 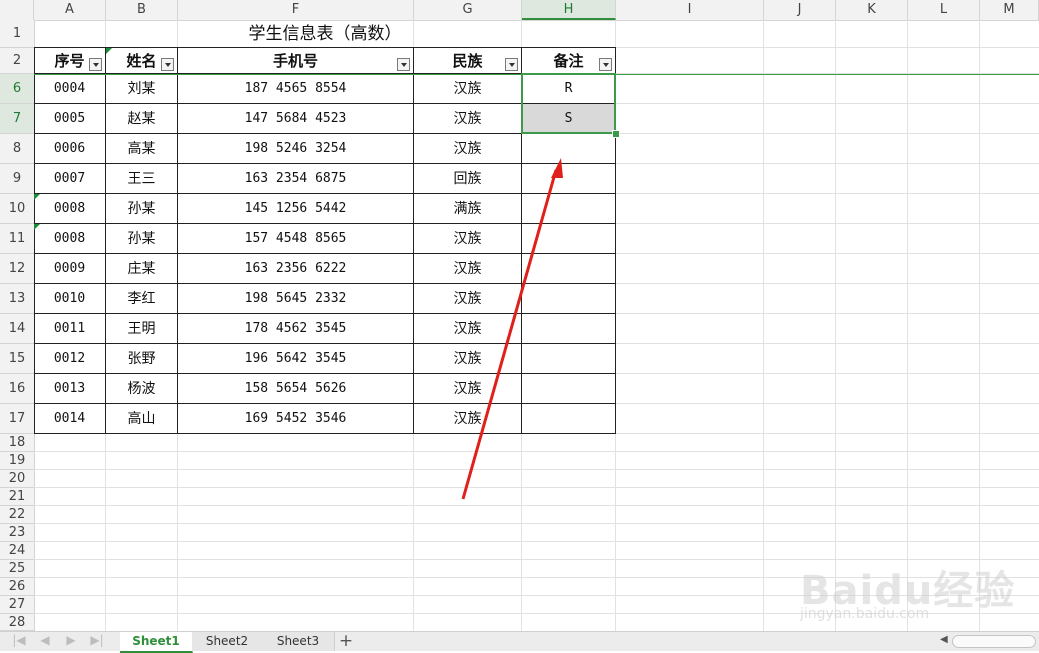 What do you see at coordinates (142, 119) in the screenshot?
I see `table-cell: 赵某` at bounding box center [142, 119].